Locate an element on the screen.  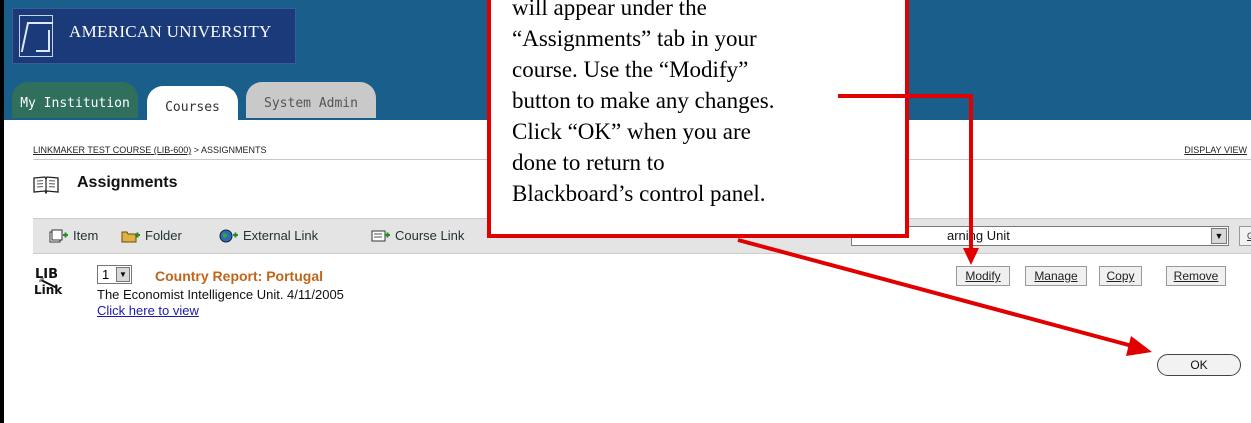
folder-add-icon is located at coordinates (130, 236).